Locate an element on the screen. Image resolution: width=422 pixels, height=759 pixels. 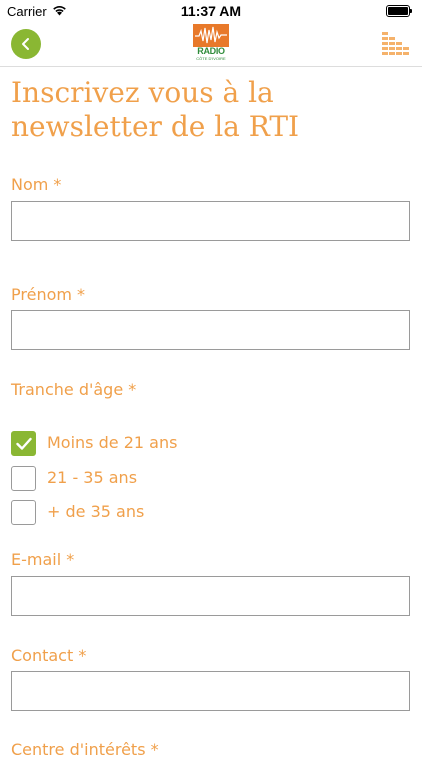
email-input is located at coordinates (210, 596).